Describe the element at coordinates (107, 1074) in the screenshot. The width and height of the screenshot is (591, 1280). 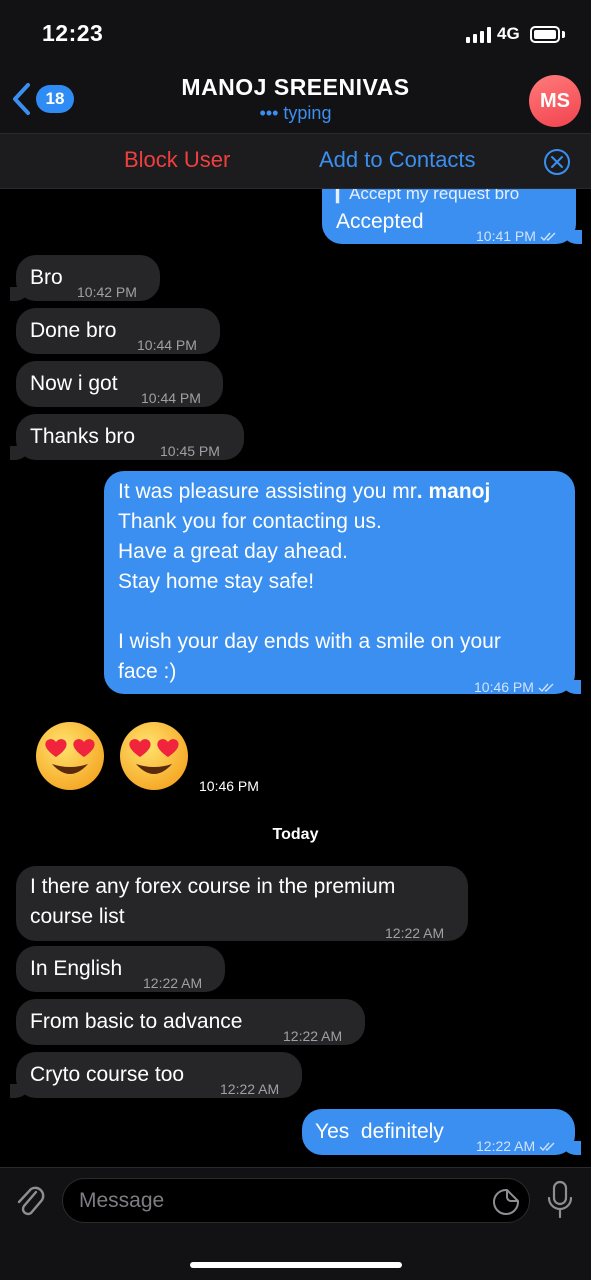
I see `message-text: Cryto course too` at that location.